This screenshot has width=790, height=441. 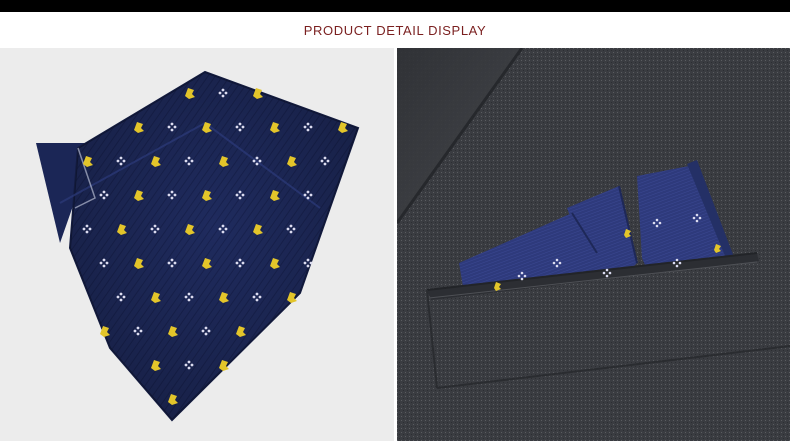 I want to click on top-black-bar, so click(x=395, y=6).